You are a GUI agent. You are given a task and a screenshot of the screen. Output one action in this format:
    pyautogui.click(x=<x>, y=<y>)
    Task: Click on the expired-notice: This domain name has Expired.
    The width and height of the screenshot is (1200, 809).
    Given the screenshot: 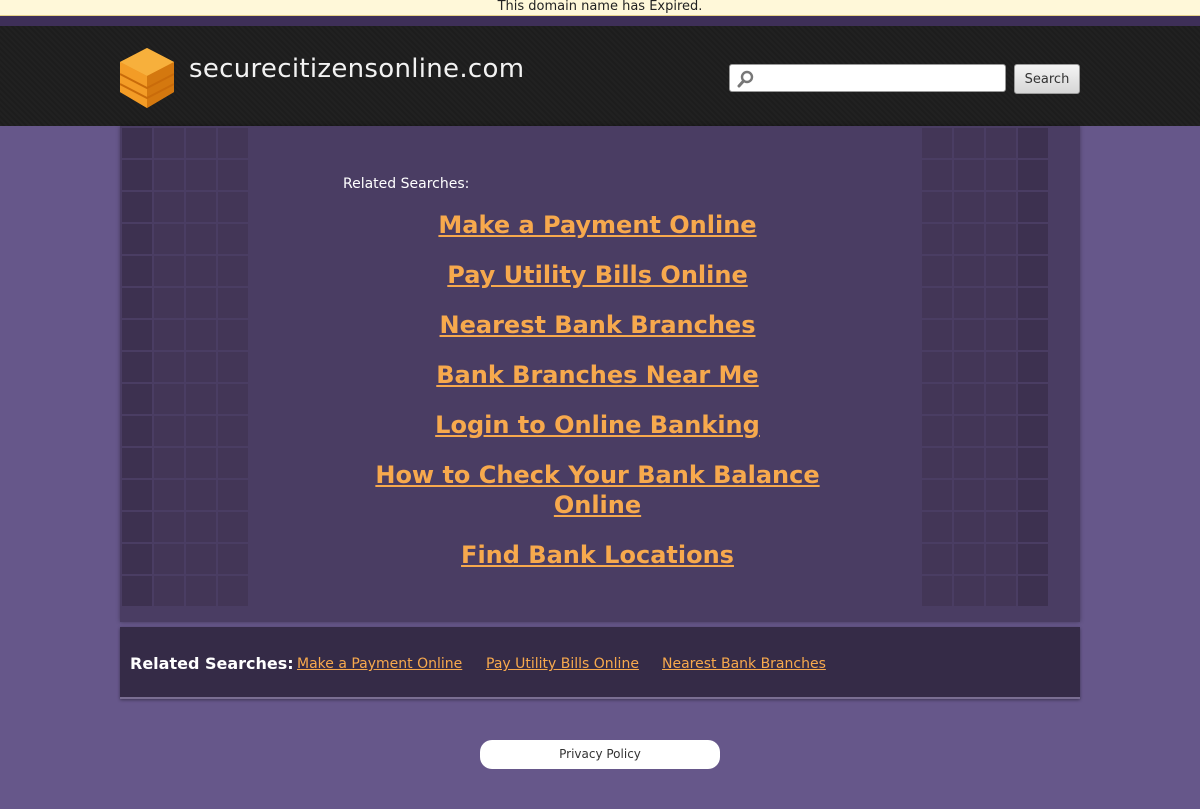 What is the action you would take?
    pyautogui.click(x=600, y=8)
    